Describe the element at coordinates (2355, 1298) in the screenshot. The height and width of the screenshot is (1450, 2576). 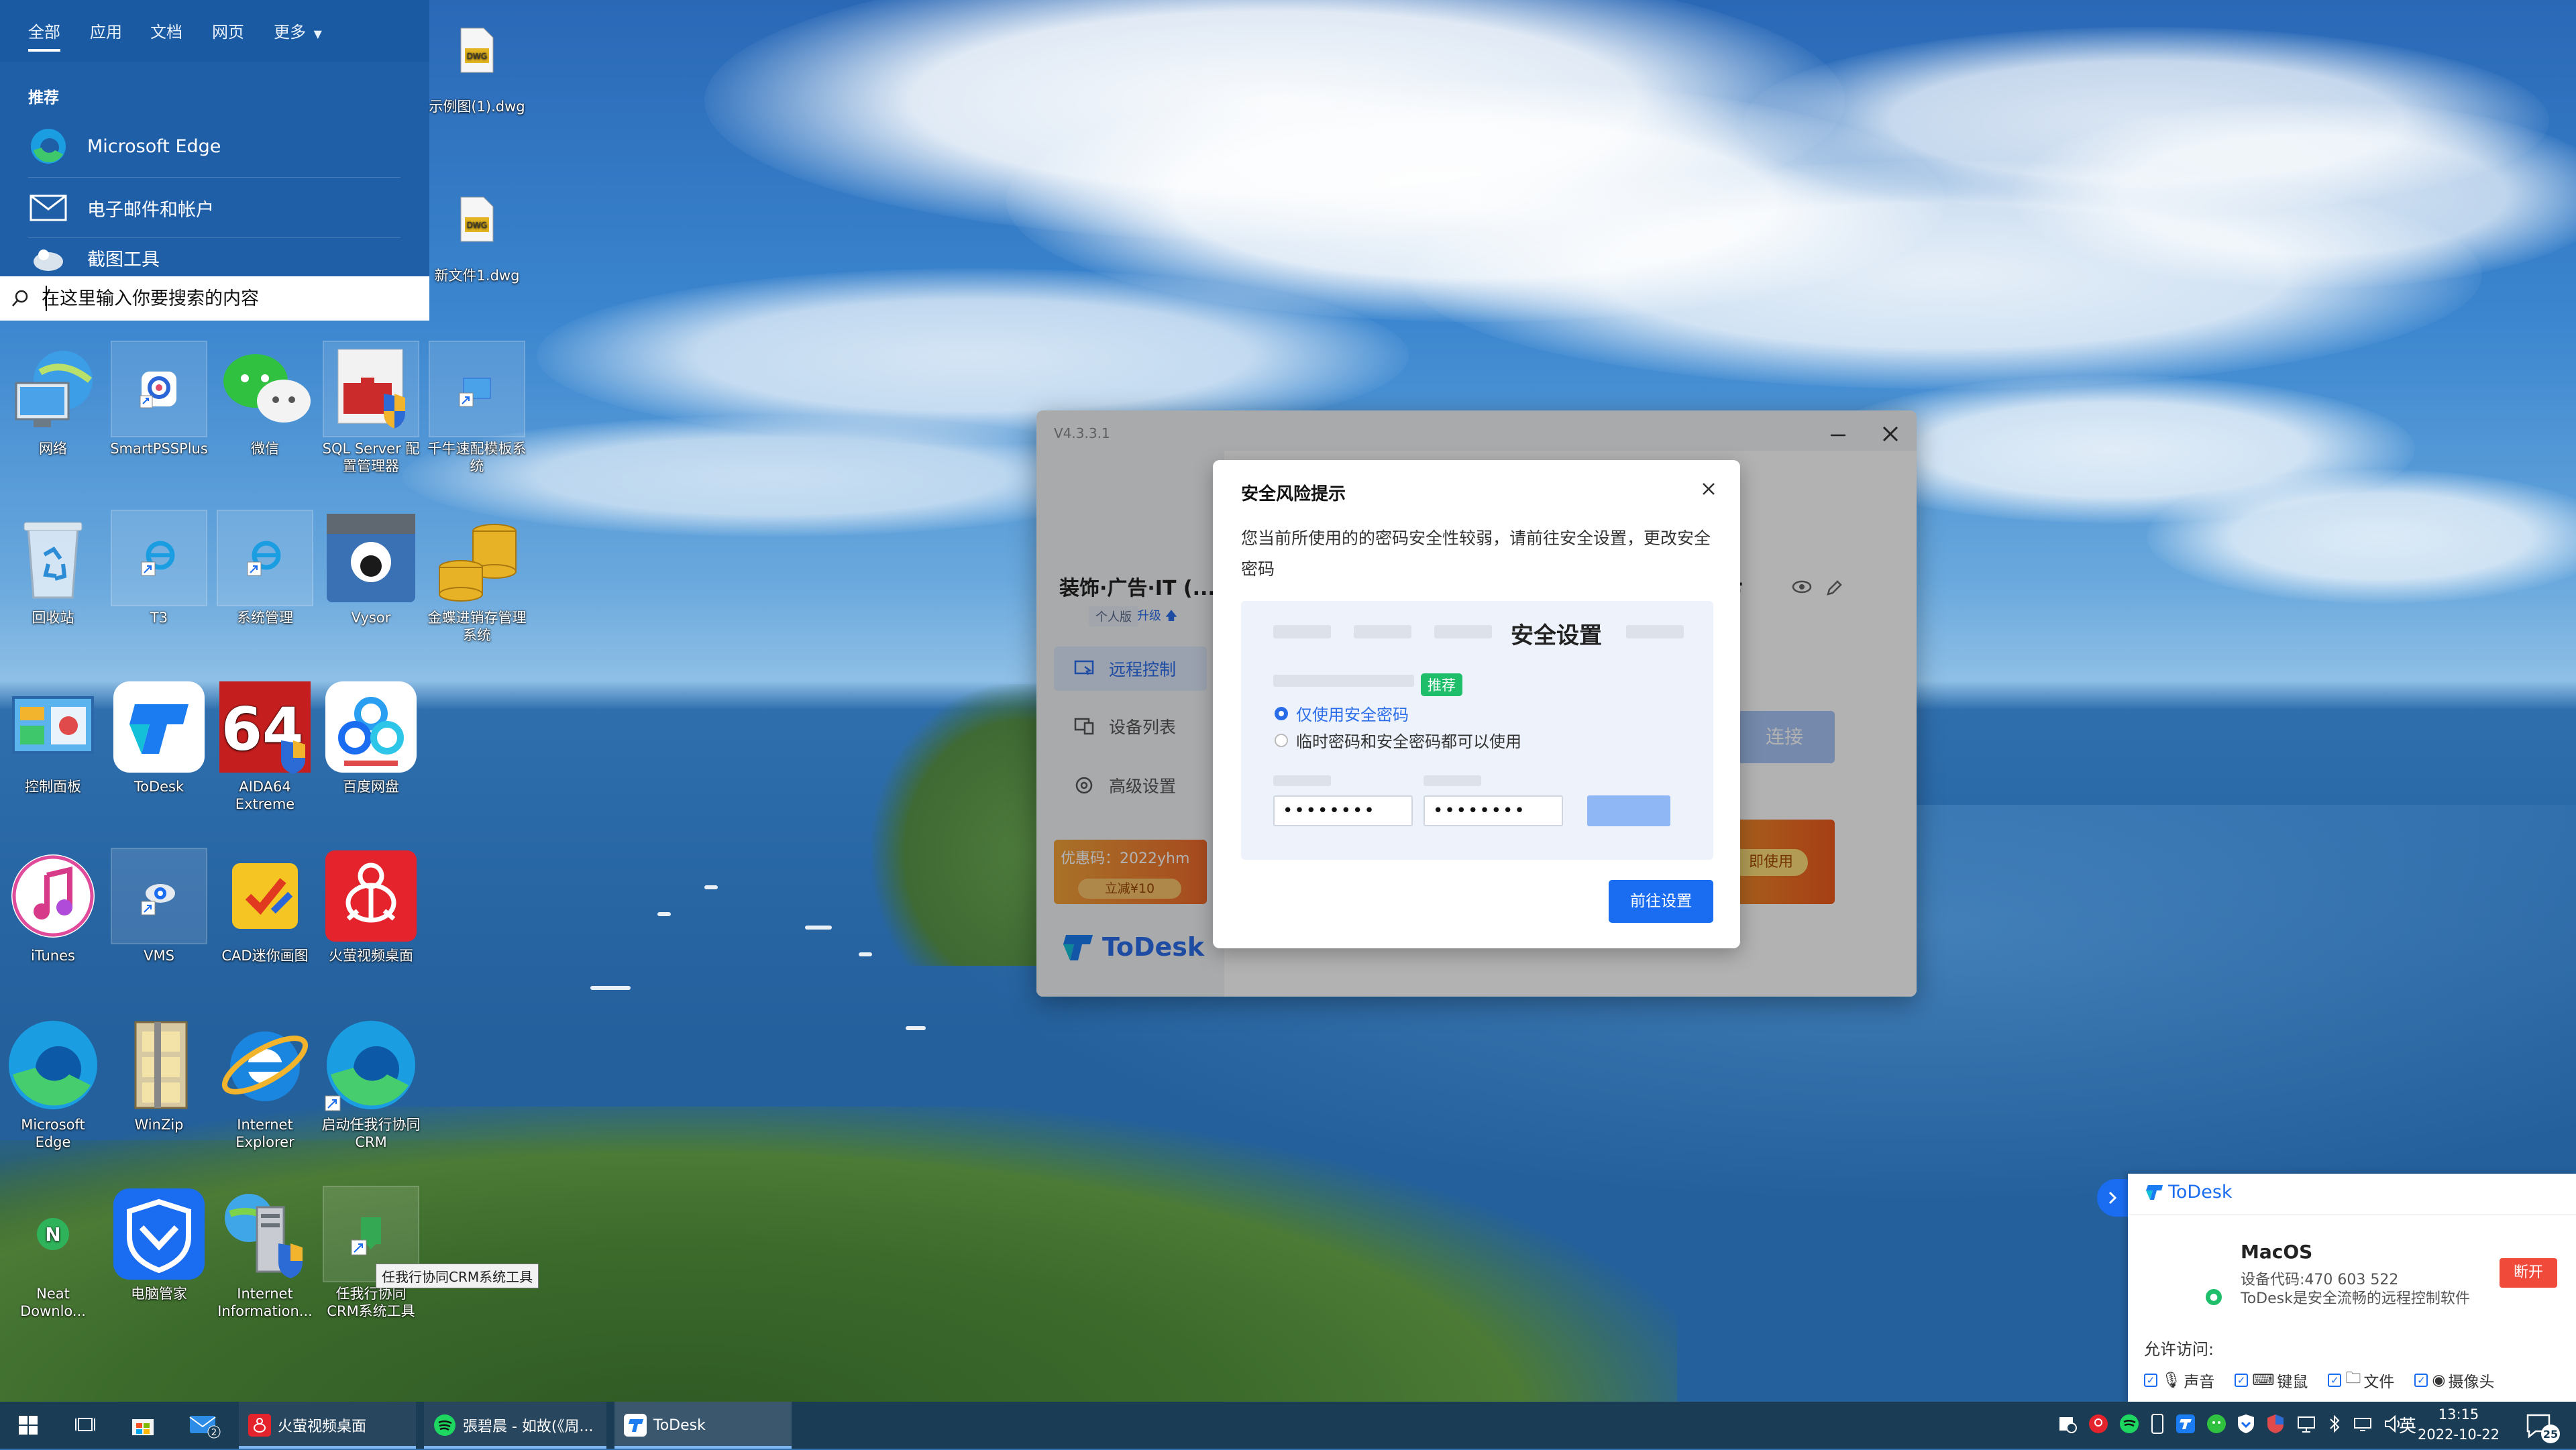
I see `notification-description: ToDesk是安全流畅的远程控制软件` at that location.